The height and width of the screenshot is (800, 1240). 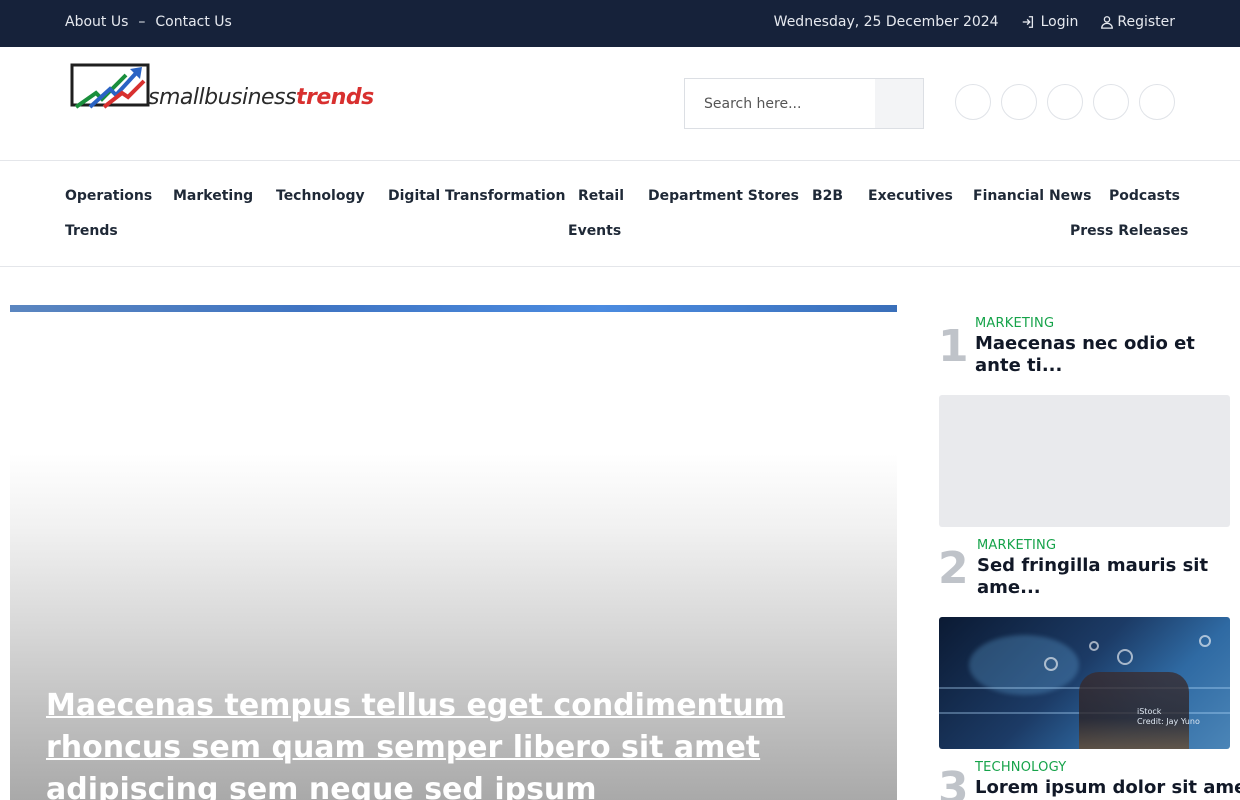 I want to click on nav-item-executives: Executives, so click(x=910, y=196).